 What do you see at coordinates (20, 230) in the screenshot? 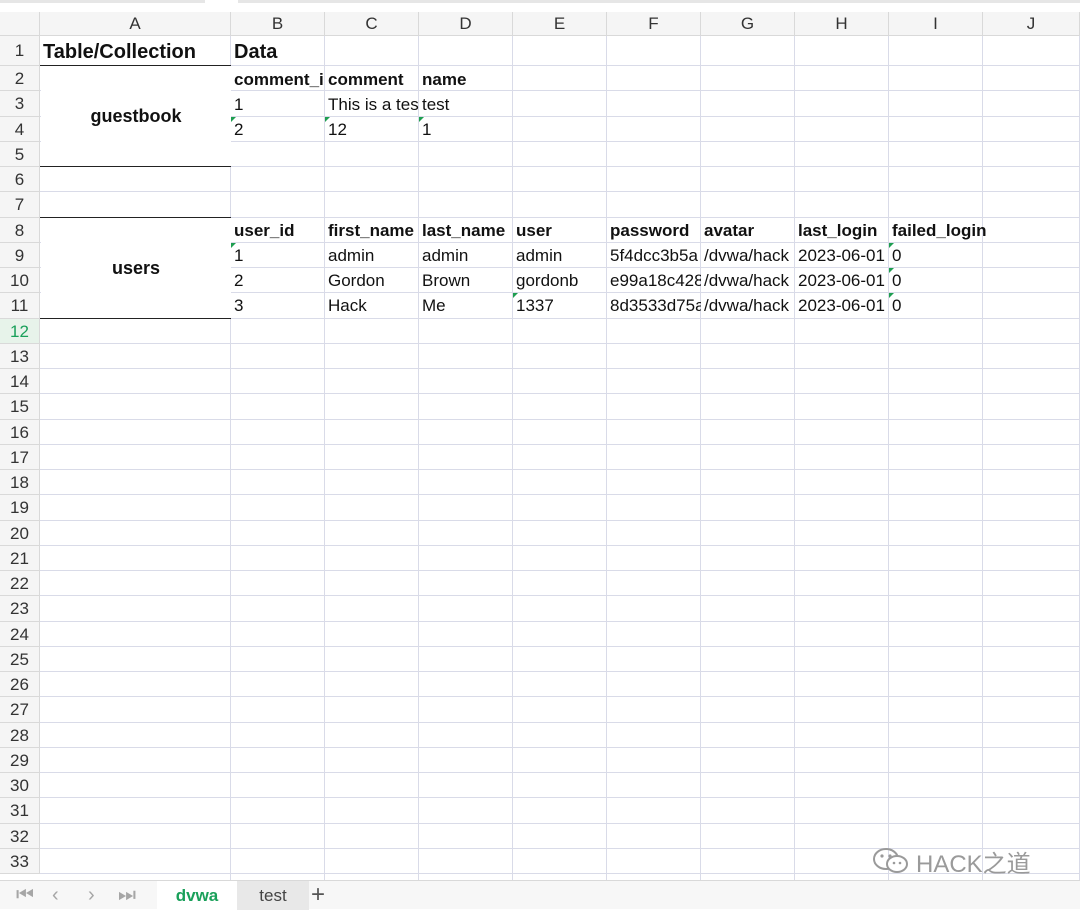
I see `row-header-8: 8` at bounding box center [20, 230].